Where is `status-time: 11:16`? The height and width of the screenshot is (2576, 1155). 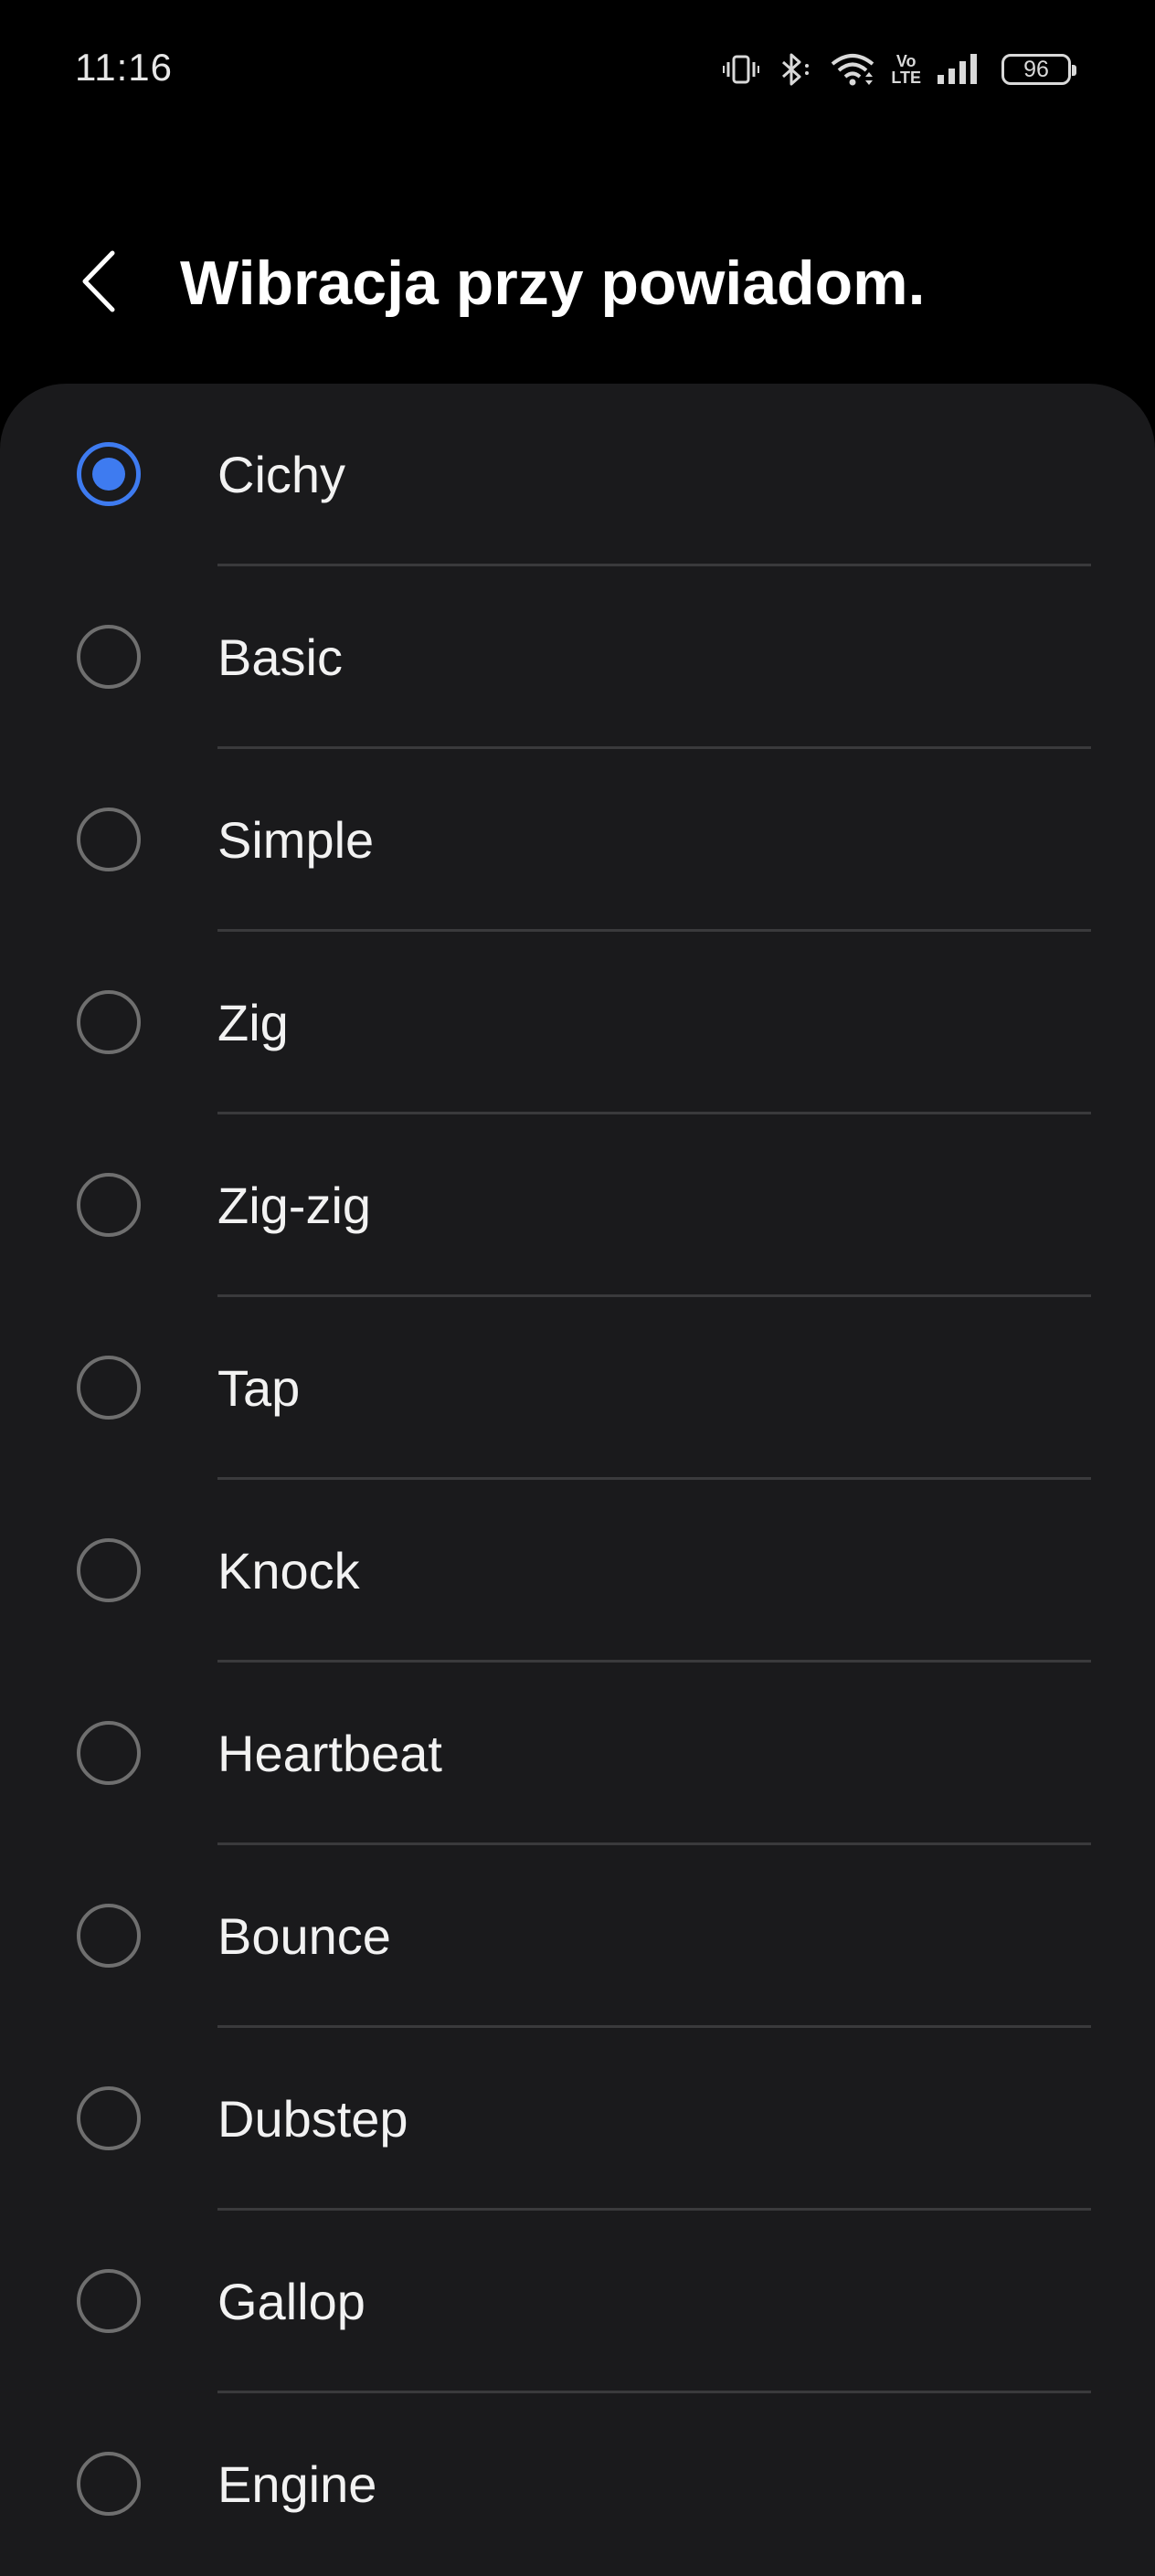
status-time: 11:16 is located at coordinates (124, 67).